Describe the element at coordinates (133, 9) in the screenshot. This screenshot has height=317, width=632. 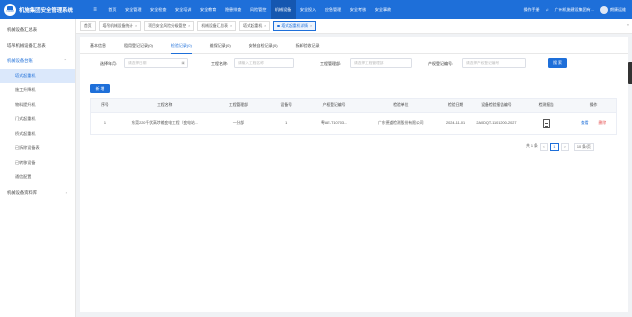
I see `nav-item: 安全管理` at that location.